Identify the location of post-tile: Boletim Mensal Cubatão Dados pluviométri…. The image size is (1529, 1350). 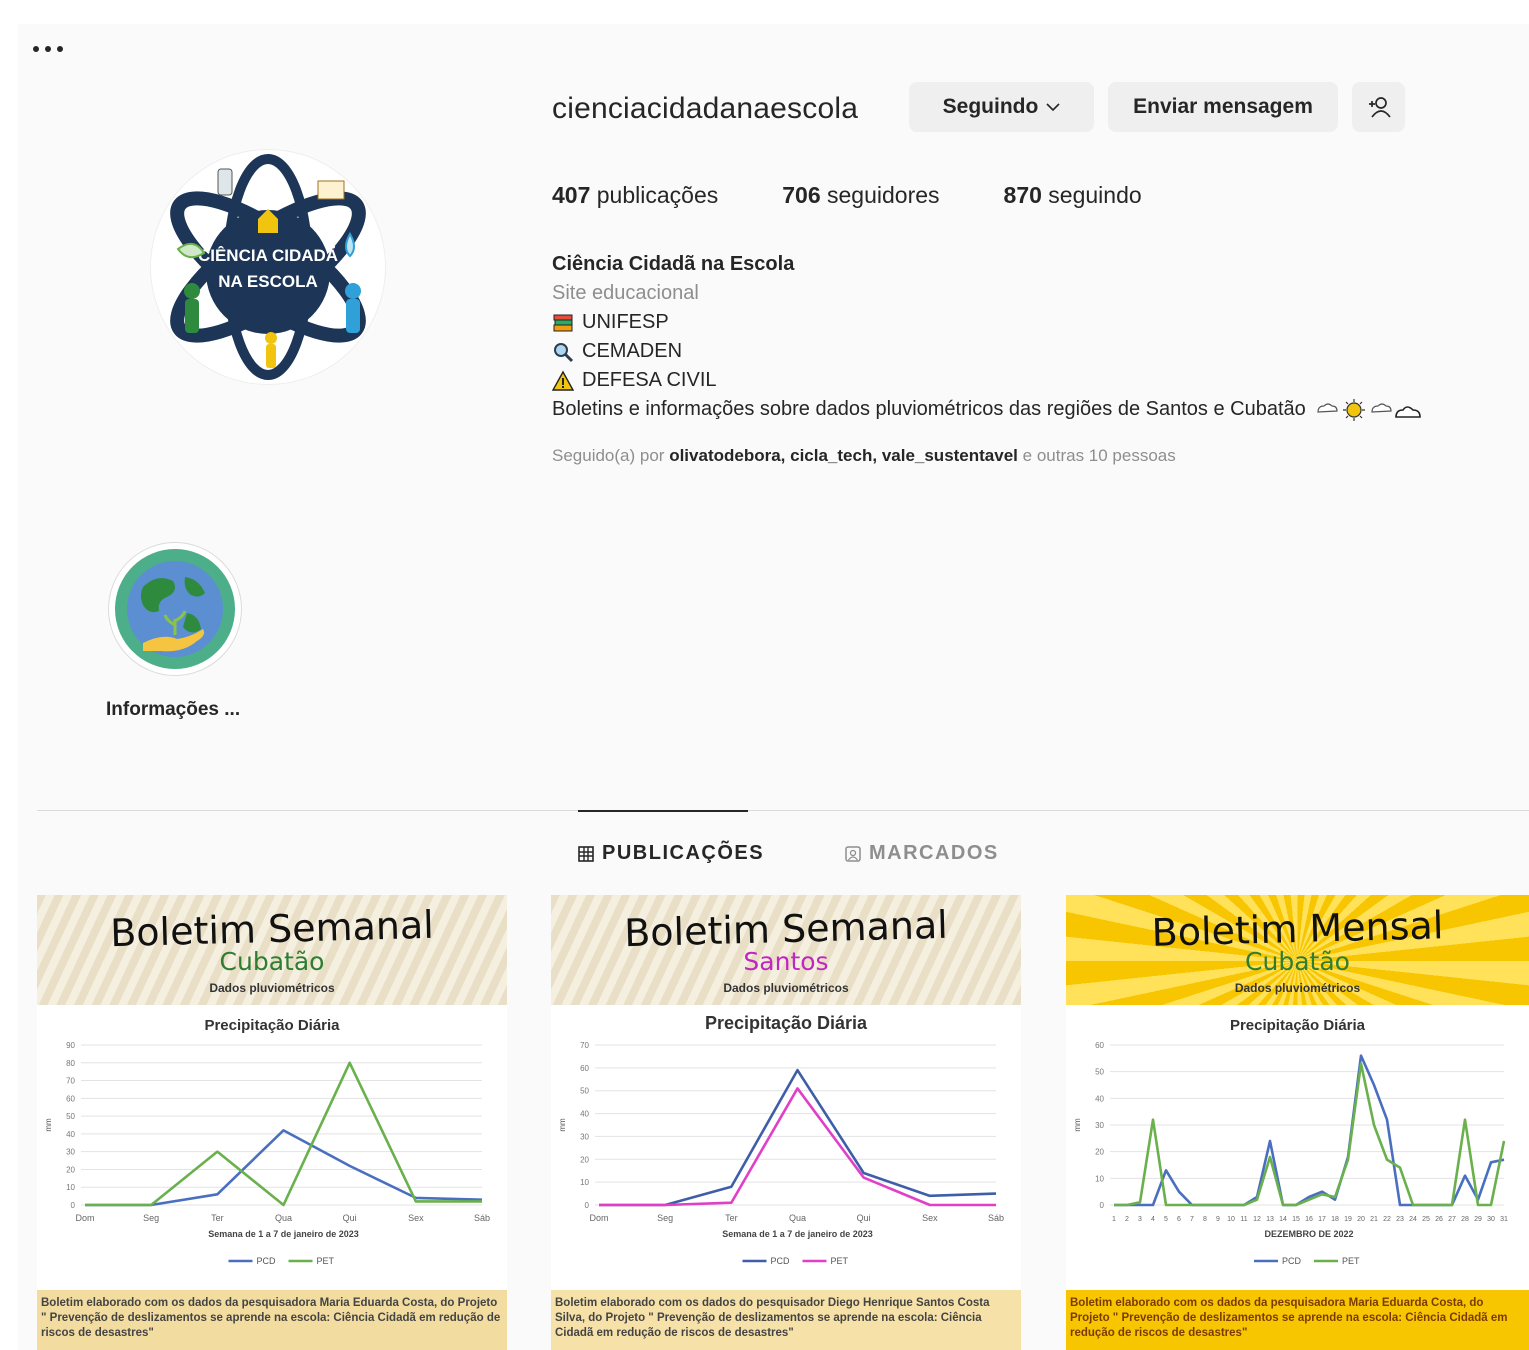
(1297, 1122).